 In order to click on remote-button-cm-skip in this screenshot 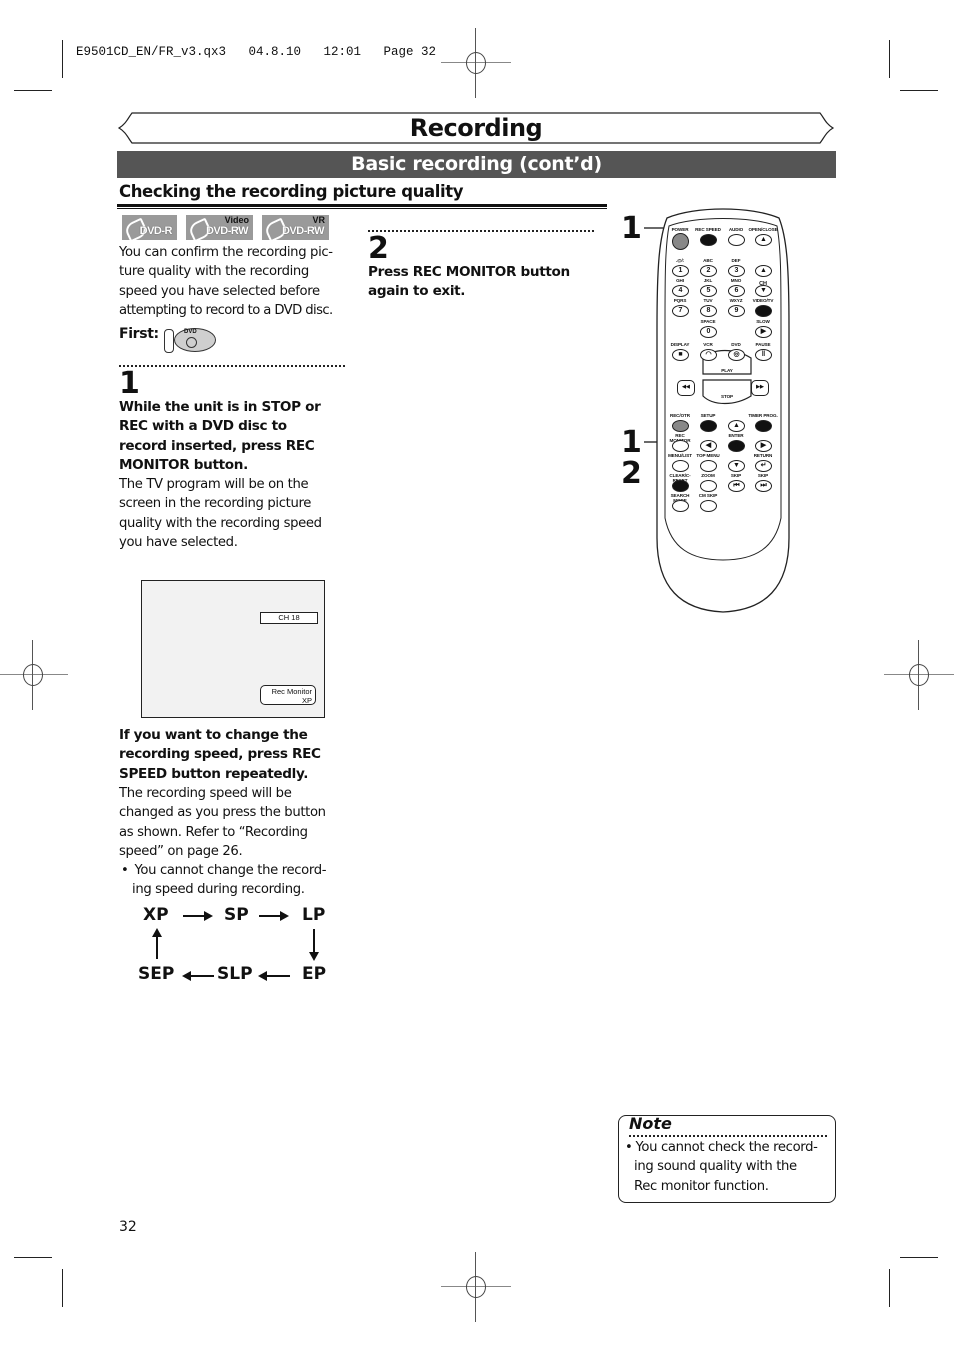, I will do `click(708, 506)`.